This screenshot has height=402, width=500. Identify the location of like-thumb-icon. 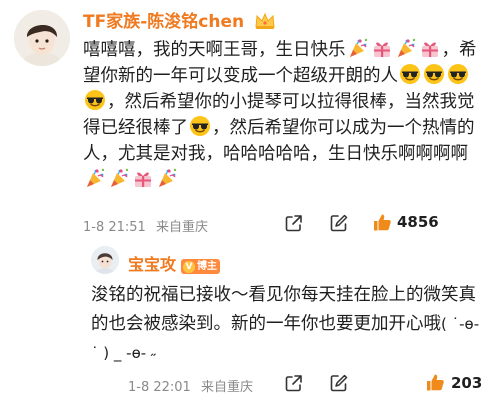
(382, 222).